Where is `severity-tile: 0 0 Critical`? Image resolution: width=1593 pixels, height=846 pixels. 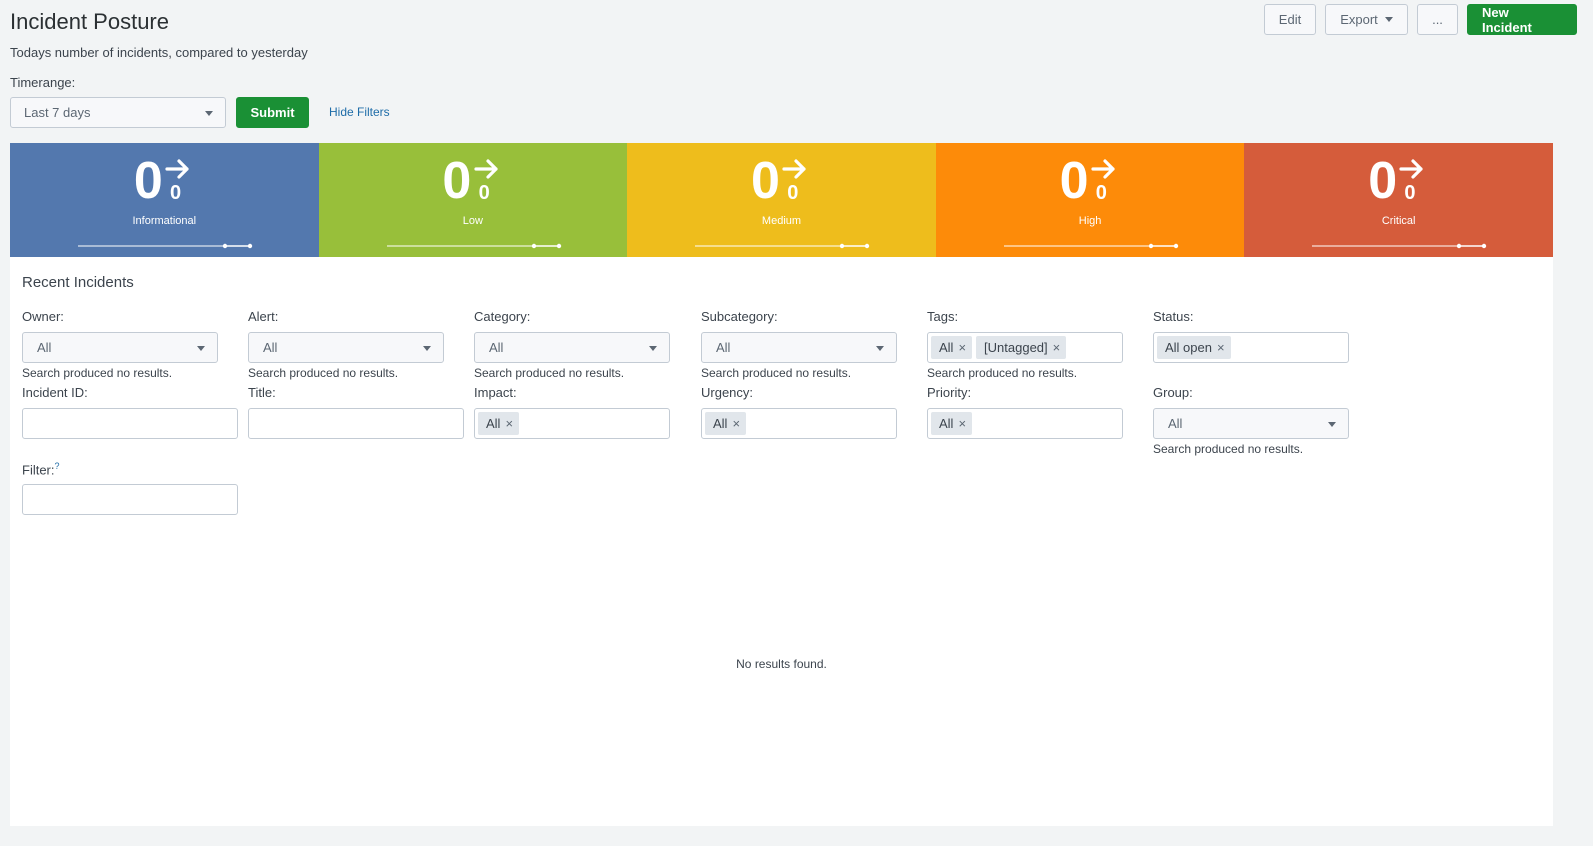 severity-tile: 0 0 Critical is located at coordinates (1398, 200).